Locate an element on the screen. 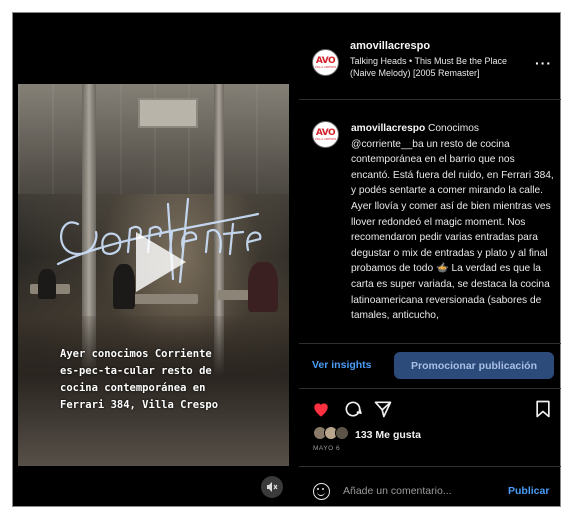  caption-line: es-pec-ta-cular resto de is located at coordinates (136, 371).